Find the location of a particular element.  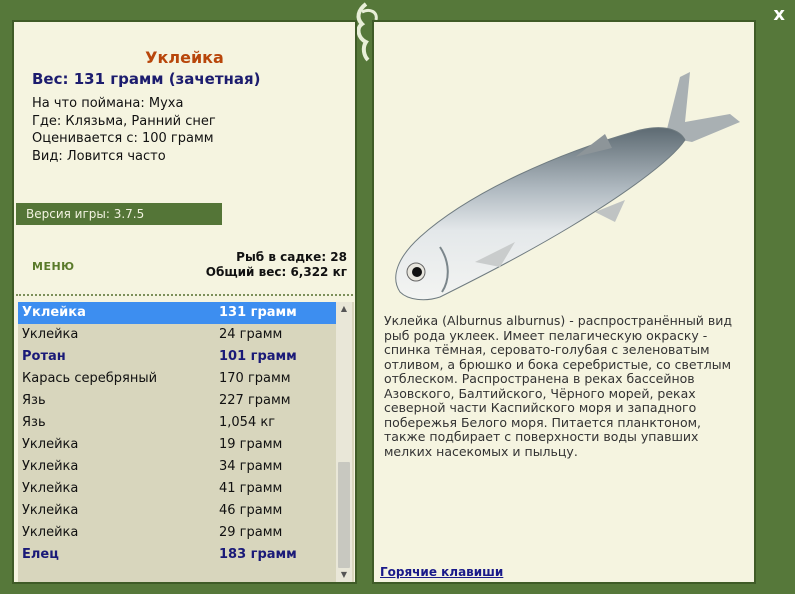

info-bait: На что поймана: Муха is located at coordinates (108, 103).